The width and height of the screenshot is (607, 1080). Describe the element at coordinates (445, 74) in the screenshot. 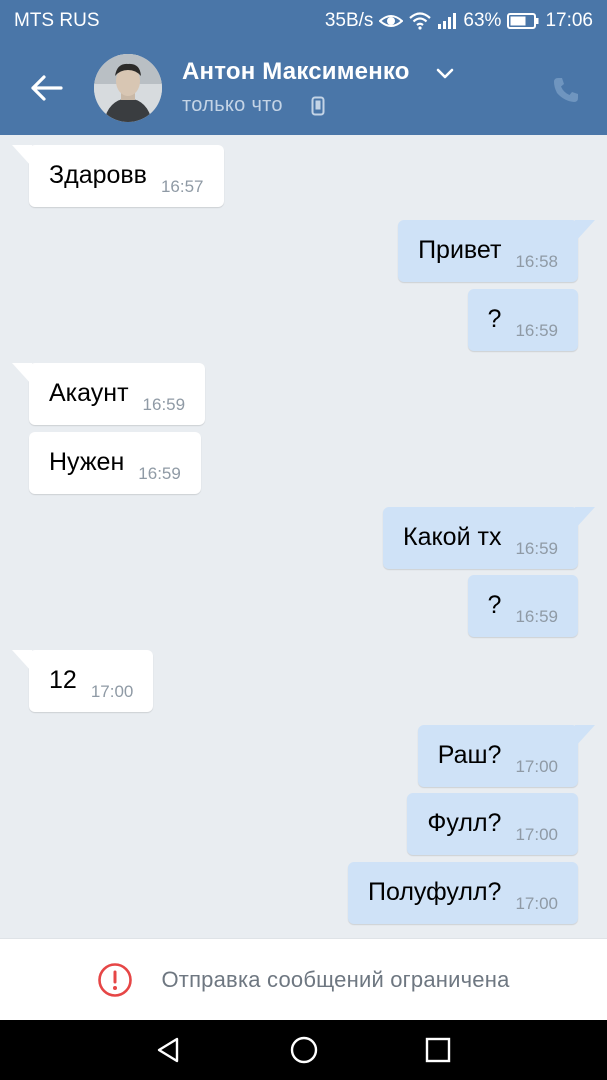

I see `chevron-down-icon` at that location.